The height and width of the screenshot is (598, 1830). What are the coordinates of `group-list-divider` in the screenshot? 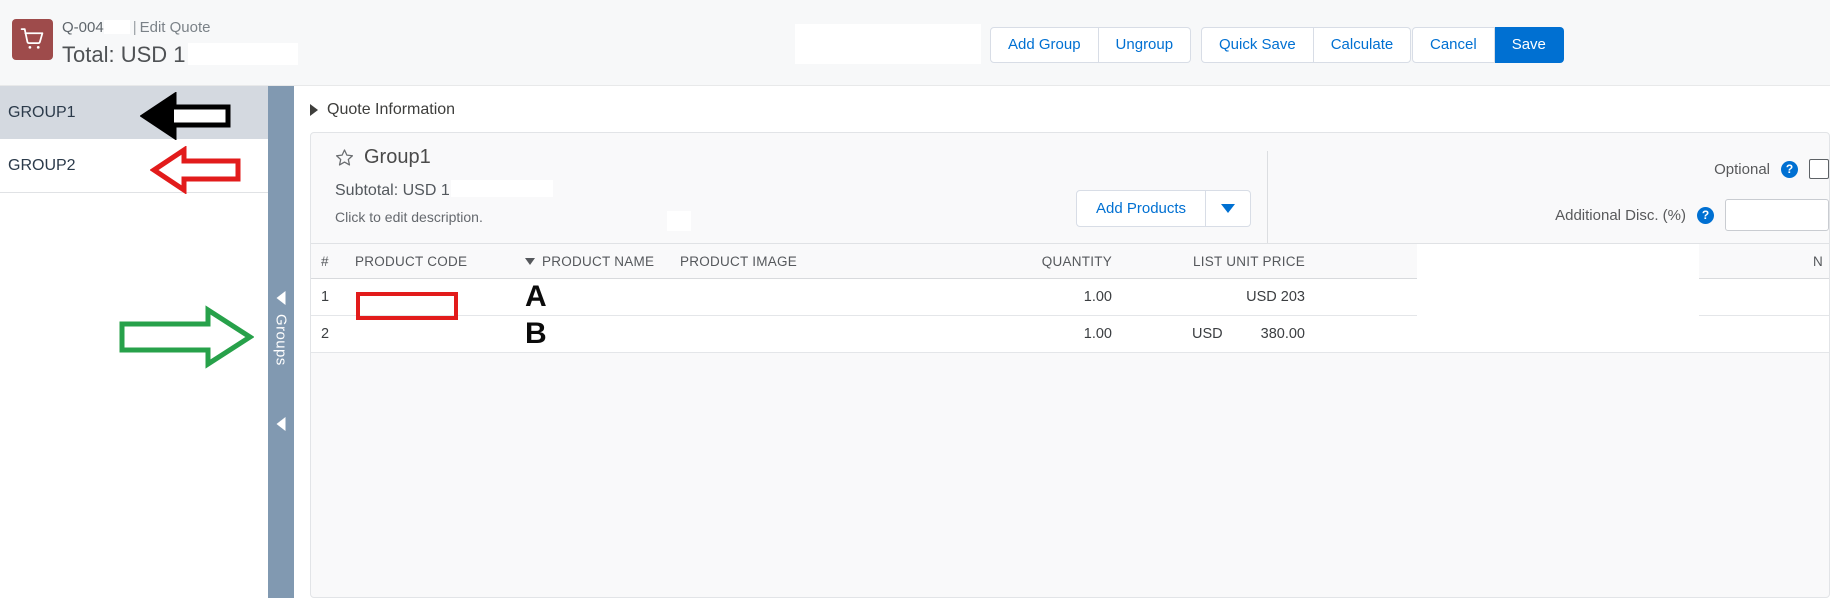 It's located at (134, 192).